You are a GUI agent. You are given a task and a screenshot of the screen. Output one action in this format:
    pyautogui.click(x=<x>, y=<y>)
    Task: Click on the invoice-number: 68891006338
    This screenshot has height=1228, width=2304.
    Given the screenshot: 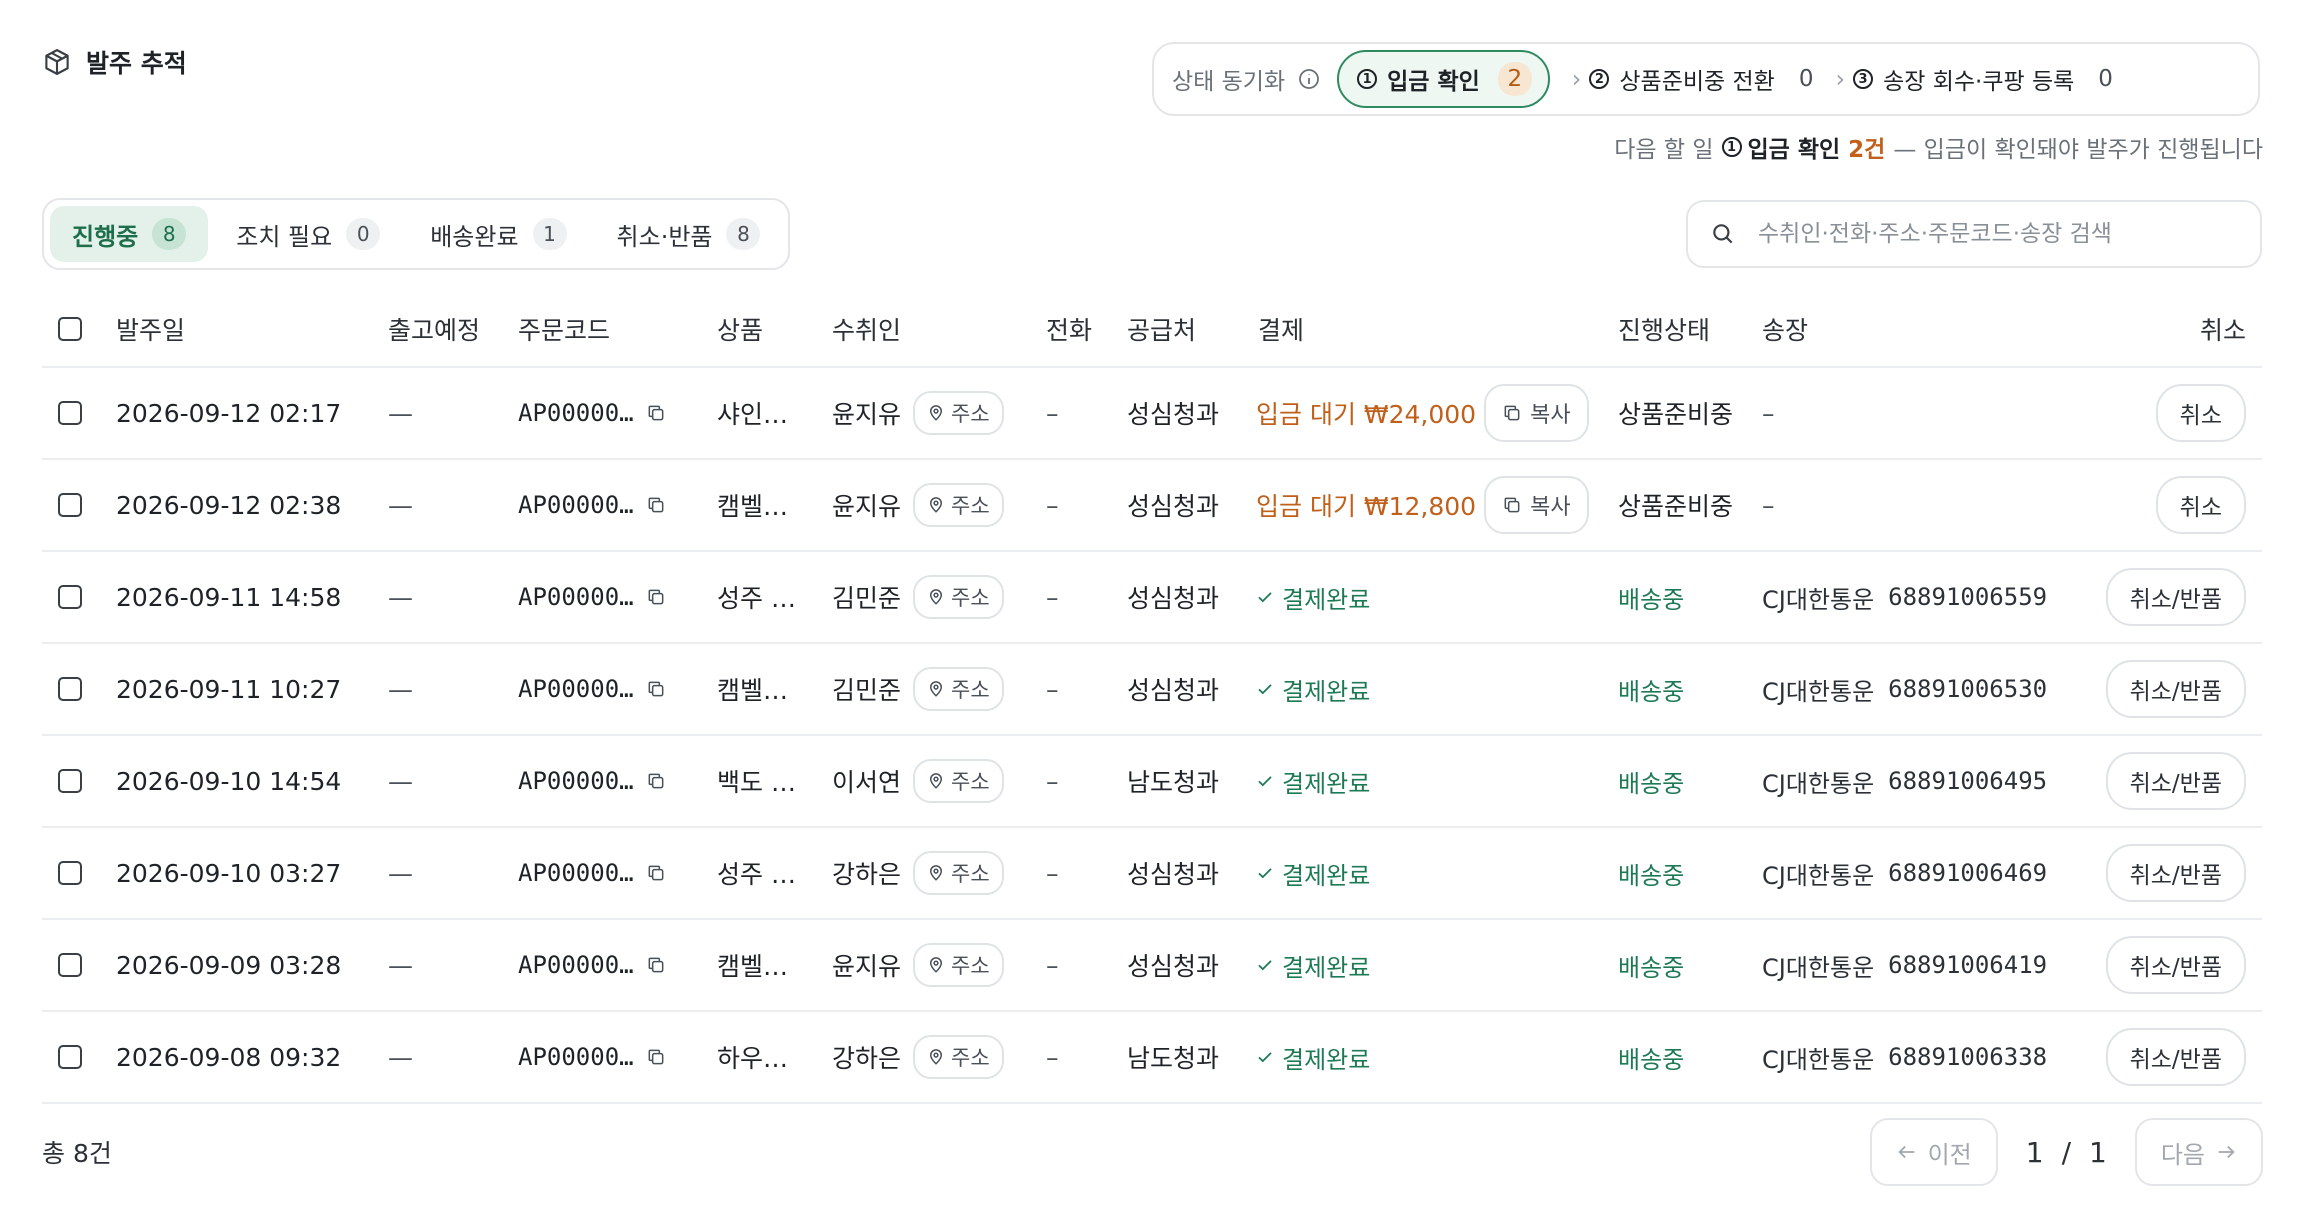 What is the action you would take?
    pyautogui.click(x=1967, y=1057)
    